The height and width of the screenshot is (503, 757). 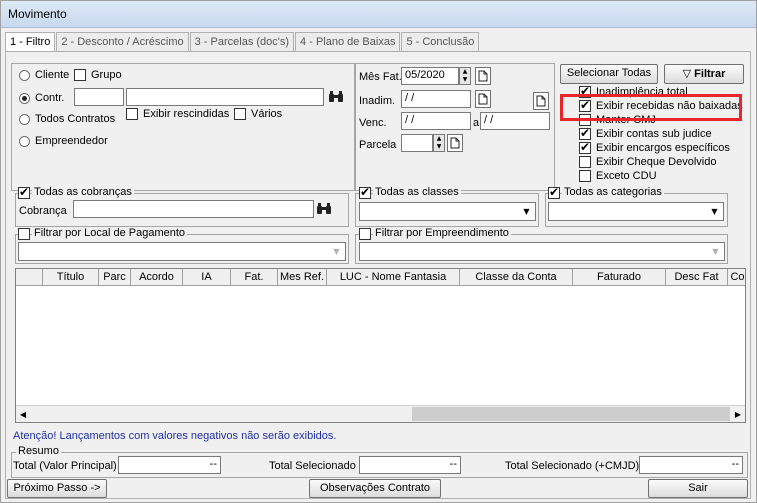 I want to click on classes-legend: Todas as classes, so click(x=417, y=192).